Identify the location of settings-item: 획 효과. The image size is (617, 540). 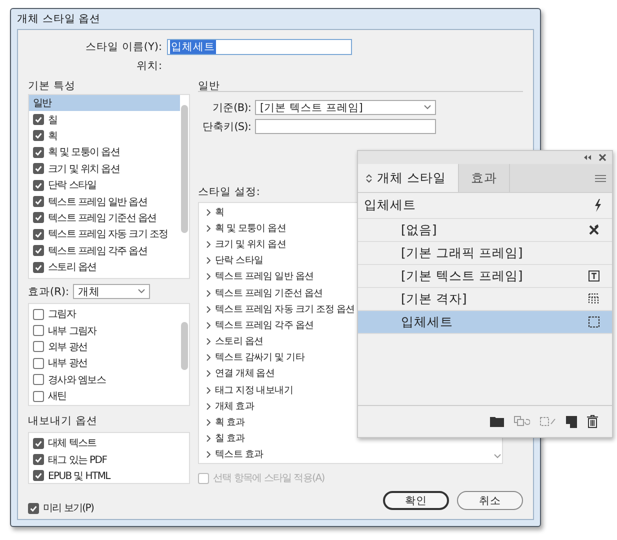
(225, 422).